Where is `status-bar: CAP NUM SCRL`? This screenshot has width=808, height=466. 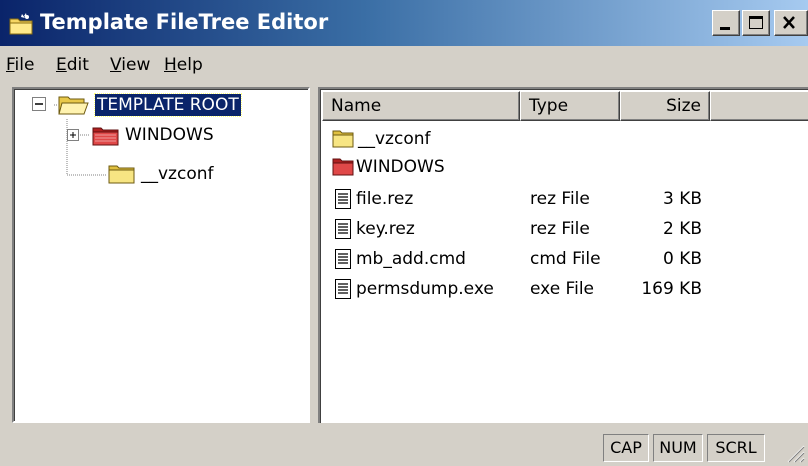 status-bar: CAP NUM SCRL is located at coordinates (404, 447).